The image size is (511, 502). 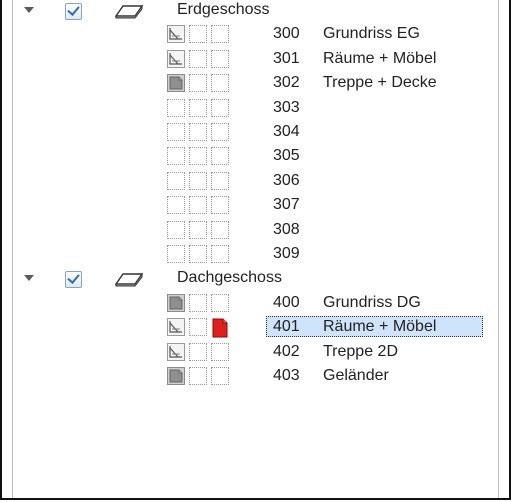 I want to click on sheet-row: 402 Treppe 2D, so click(x=255, y=354).